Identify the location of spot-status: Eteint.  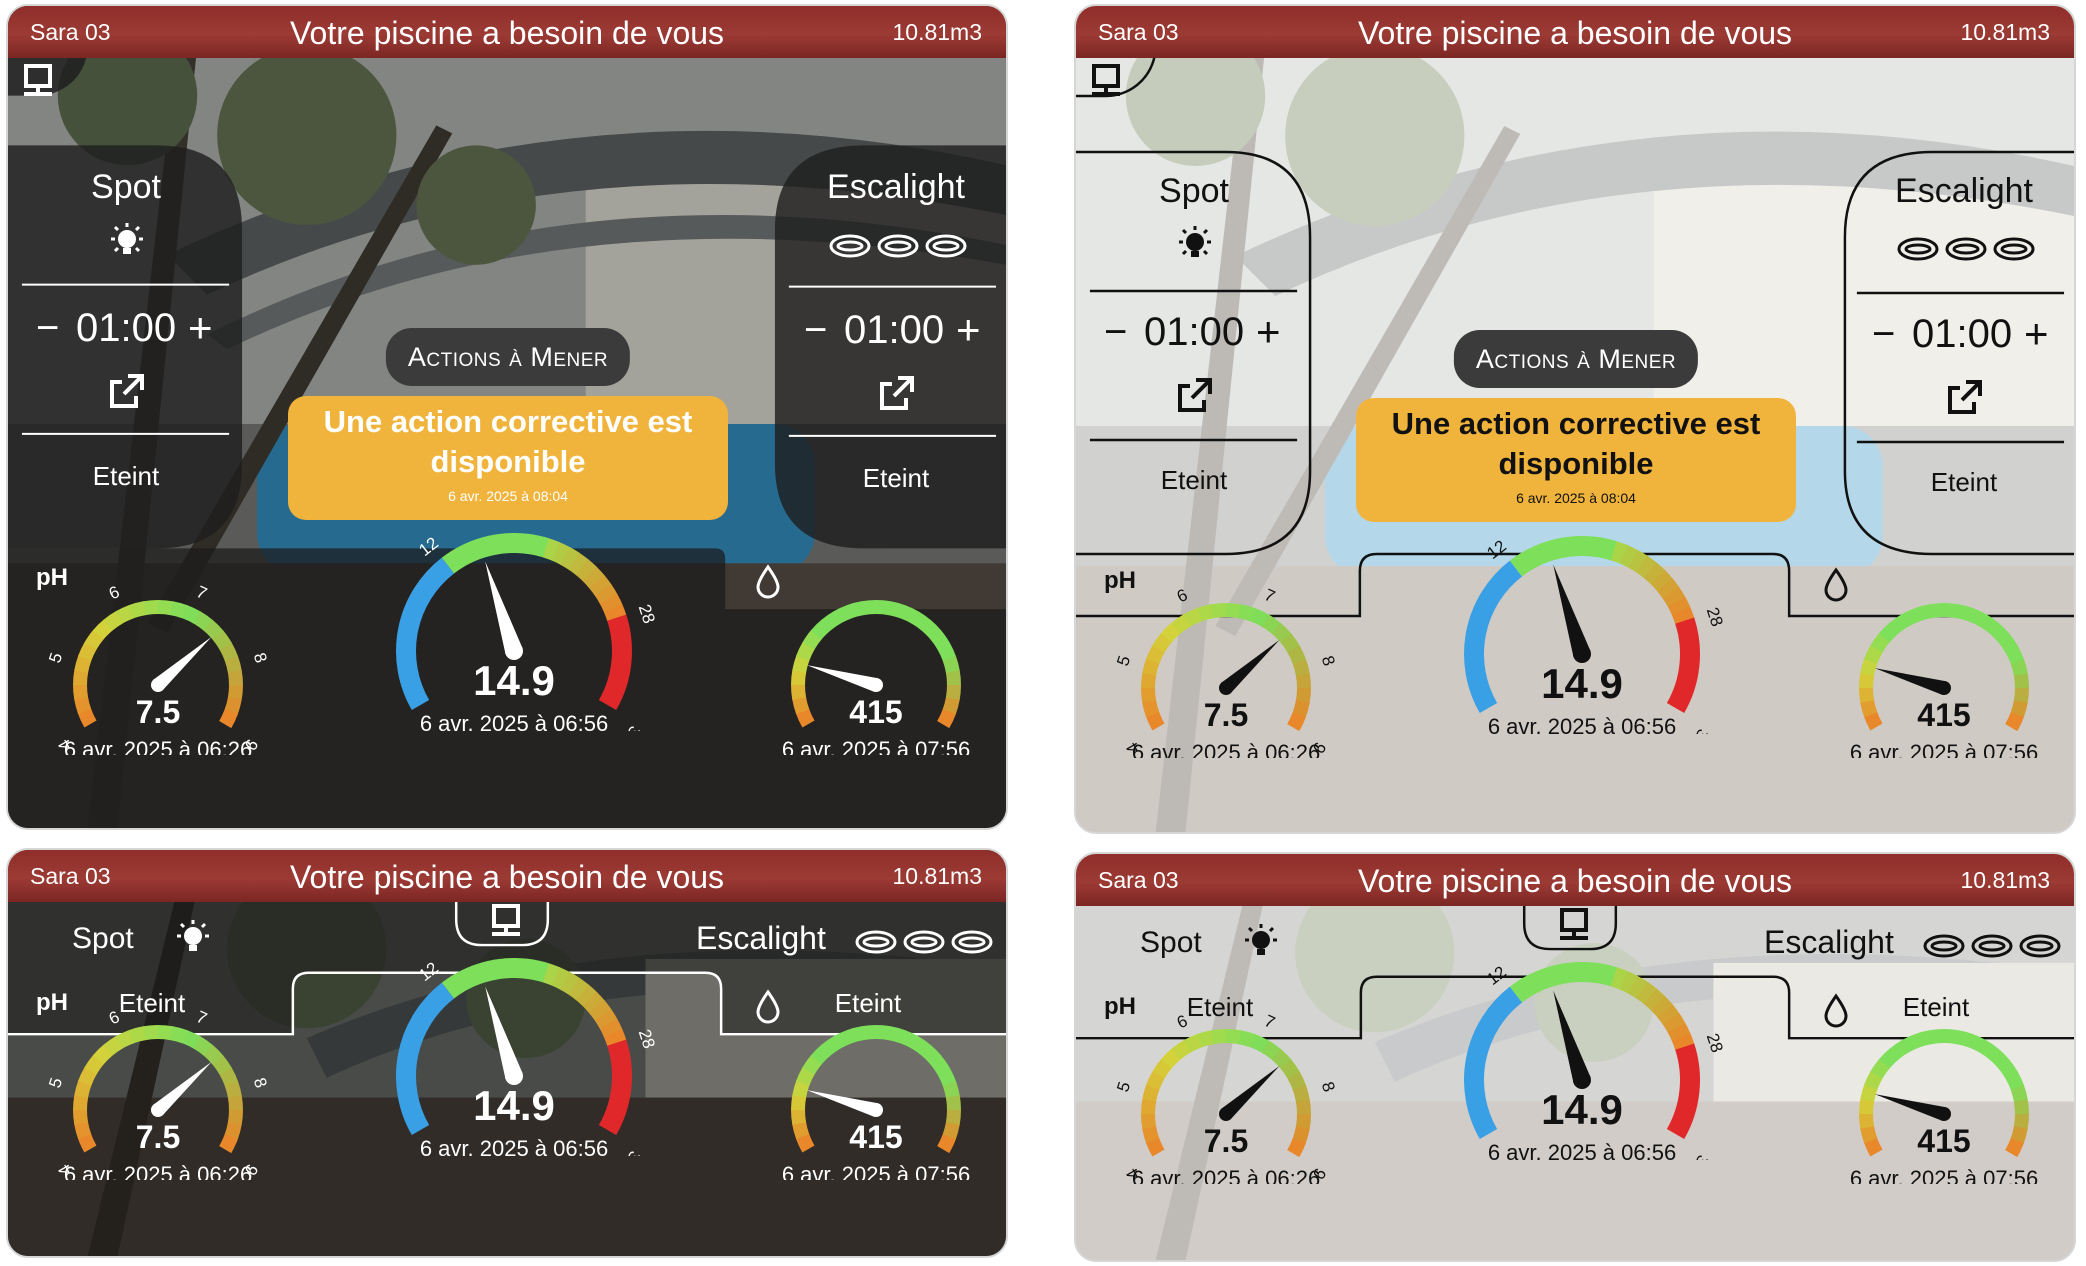
(126, 476).